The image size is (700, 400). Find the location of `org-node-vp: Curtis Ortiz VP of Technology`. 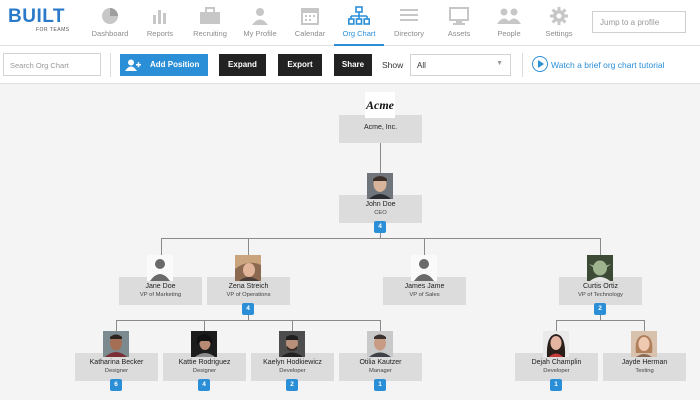

org-node-vp: Curtis Ortiz VP of Technology is located at coordinates (600, 291).